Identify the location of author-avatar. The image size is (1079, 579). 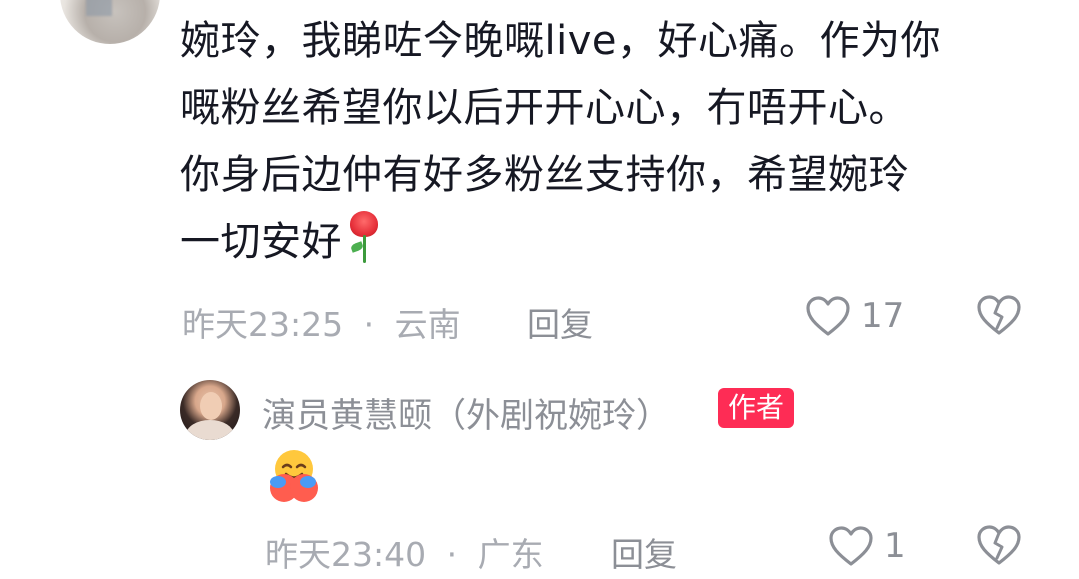
(210, 410).